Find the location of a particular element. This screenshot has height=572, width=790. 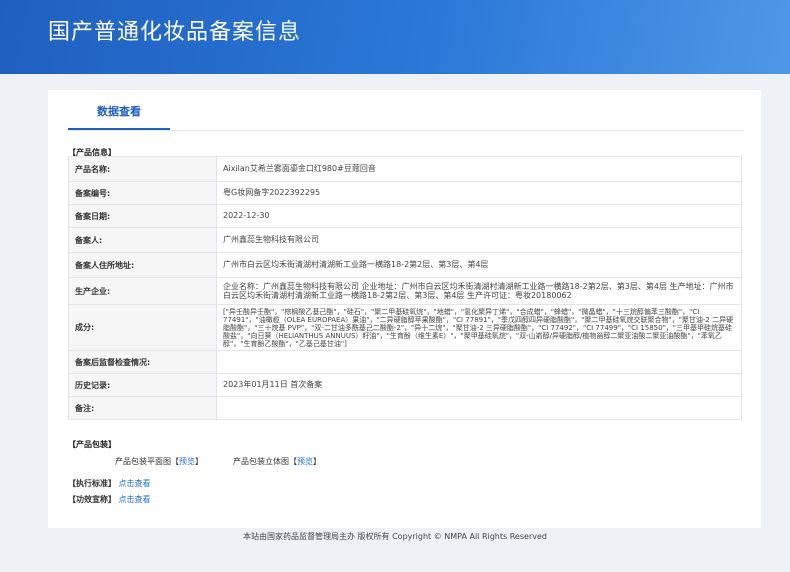

row-key: 产品名称: is located at coordinates (142, 169).